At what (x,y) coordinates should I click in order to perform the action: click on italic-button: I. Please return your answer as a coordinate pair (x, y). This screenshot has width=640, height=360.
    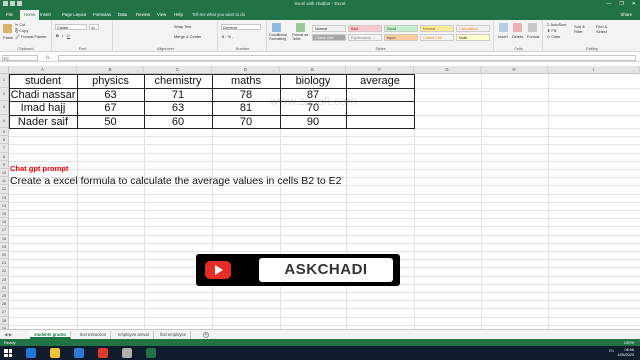
    Looking at the image, I should click on (62, 35).